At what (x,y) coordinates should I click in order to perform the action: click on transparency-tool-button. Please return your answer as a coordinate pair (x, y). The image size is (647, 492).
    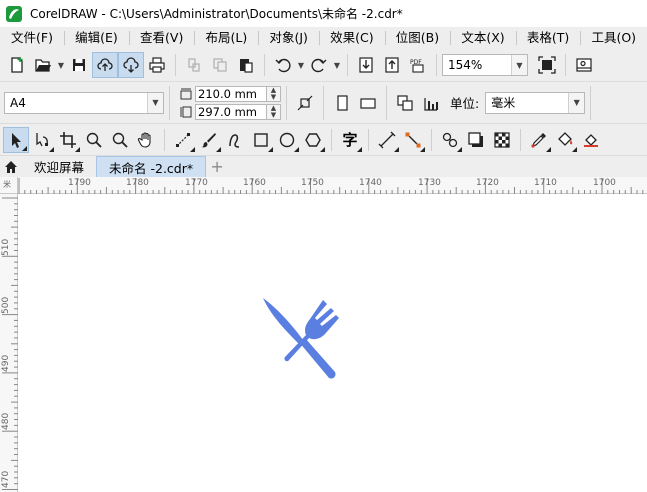
    Looking at the image, I should click on (502, 140).